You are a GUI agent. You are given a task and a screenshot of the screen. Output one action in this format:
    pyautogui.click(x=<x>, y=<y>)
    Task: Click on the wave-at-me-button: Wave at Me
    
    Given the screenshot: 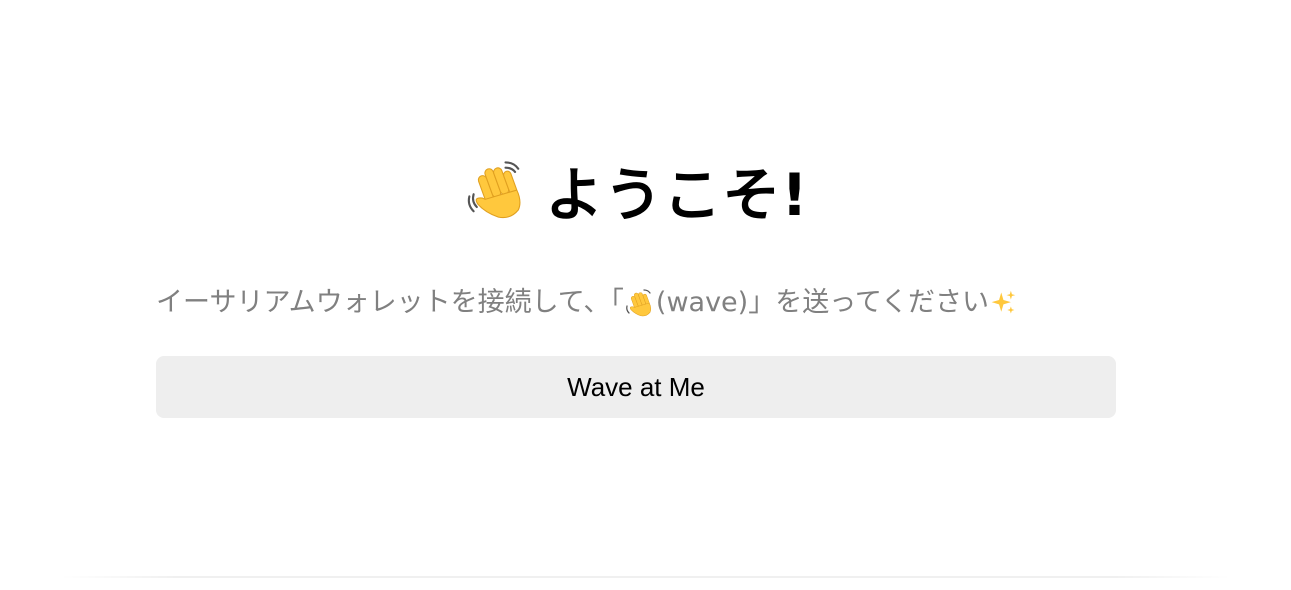 What is the action you would take?
    pyautogui.click(x=636, y=387)
    